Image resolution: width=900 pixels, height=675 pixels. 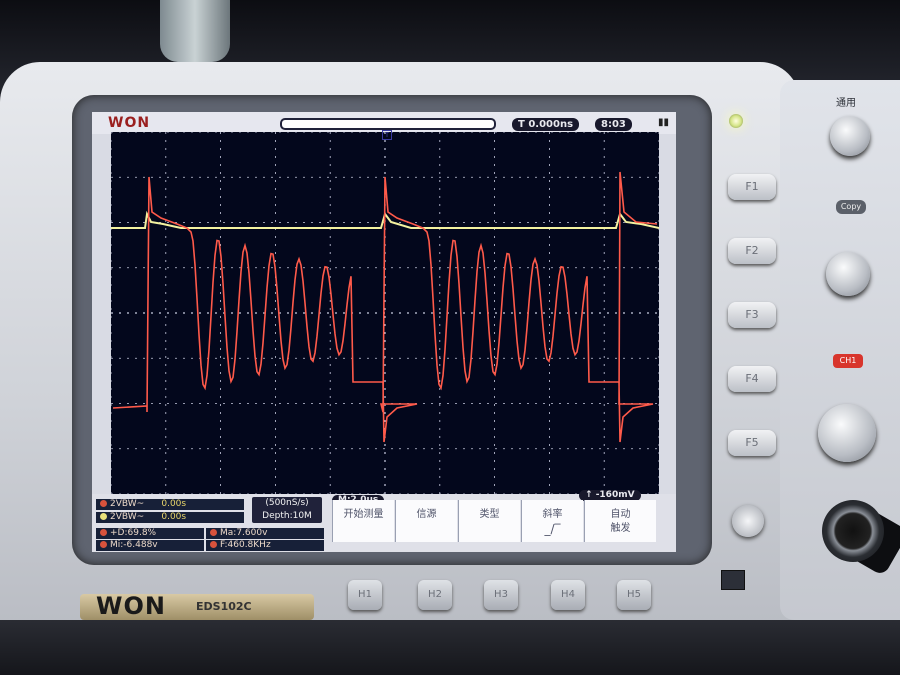 I want to click on memory-position-bar, so click(x=388, y=124).